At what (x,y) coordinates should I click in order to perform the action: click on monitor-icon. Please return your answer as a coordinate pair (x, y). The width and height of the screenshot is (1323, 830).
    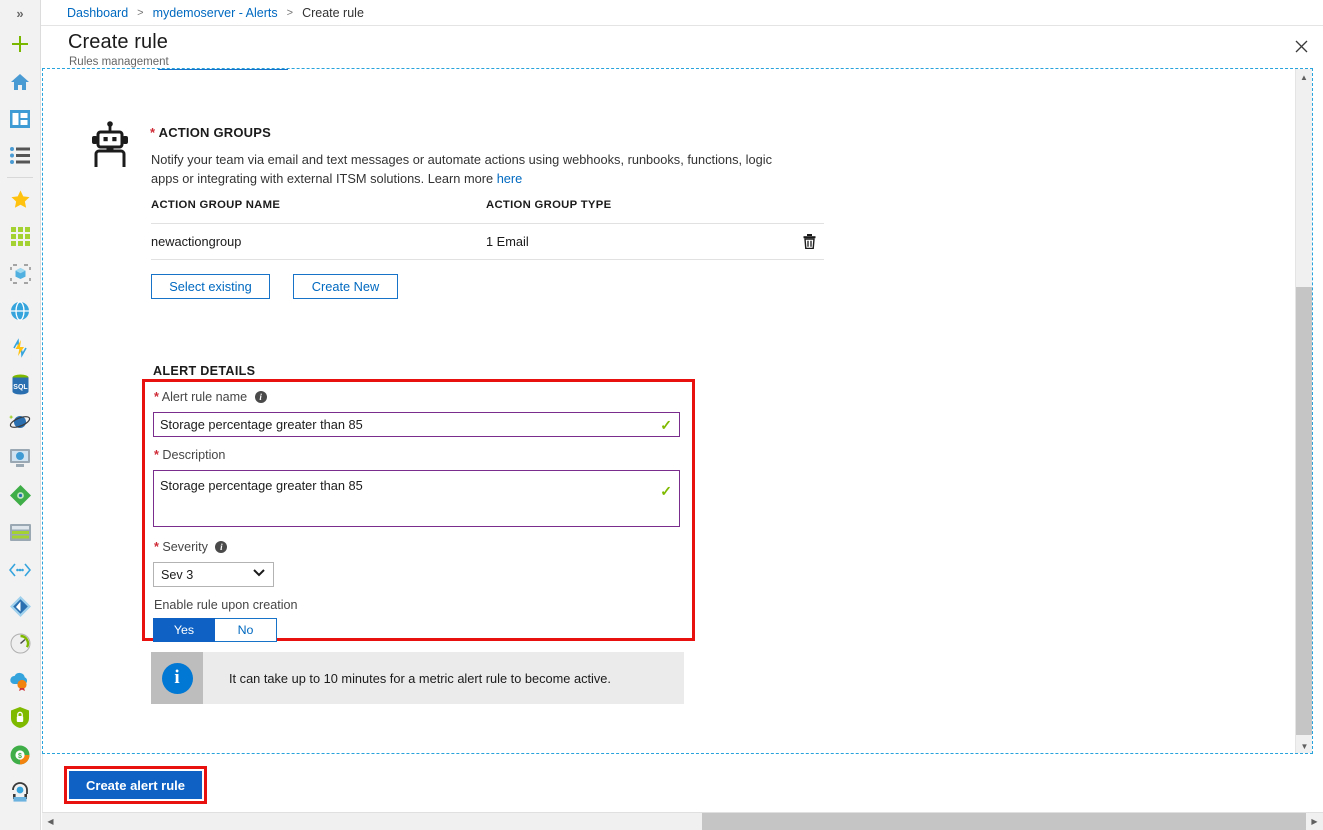
    Looking at the image, I should click on (20, 643).